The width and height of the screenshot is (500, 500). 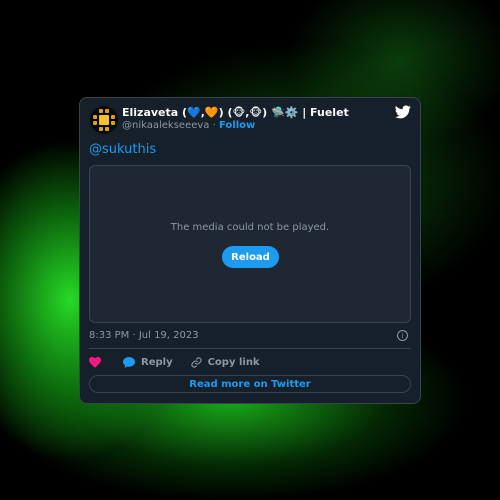 I want to click on divider, so click(x=250, y=348).